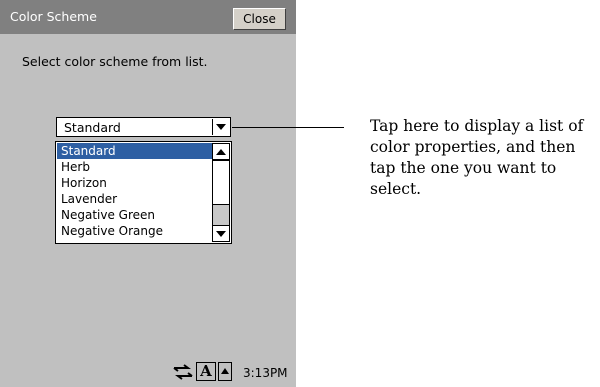  I want to click on dropdown-arrow-button, so click(220, 127).